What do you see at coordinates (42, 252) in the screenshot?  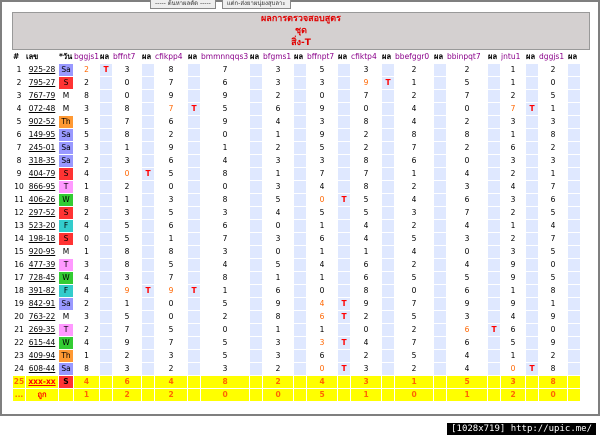 I see `lottery-number-link: 920-95` at bounding box center [42, 252].